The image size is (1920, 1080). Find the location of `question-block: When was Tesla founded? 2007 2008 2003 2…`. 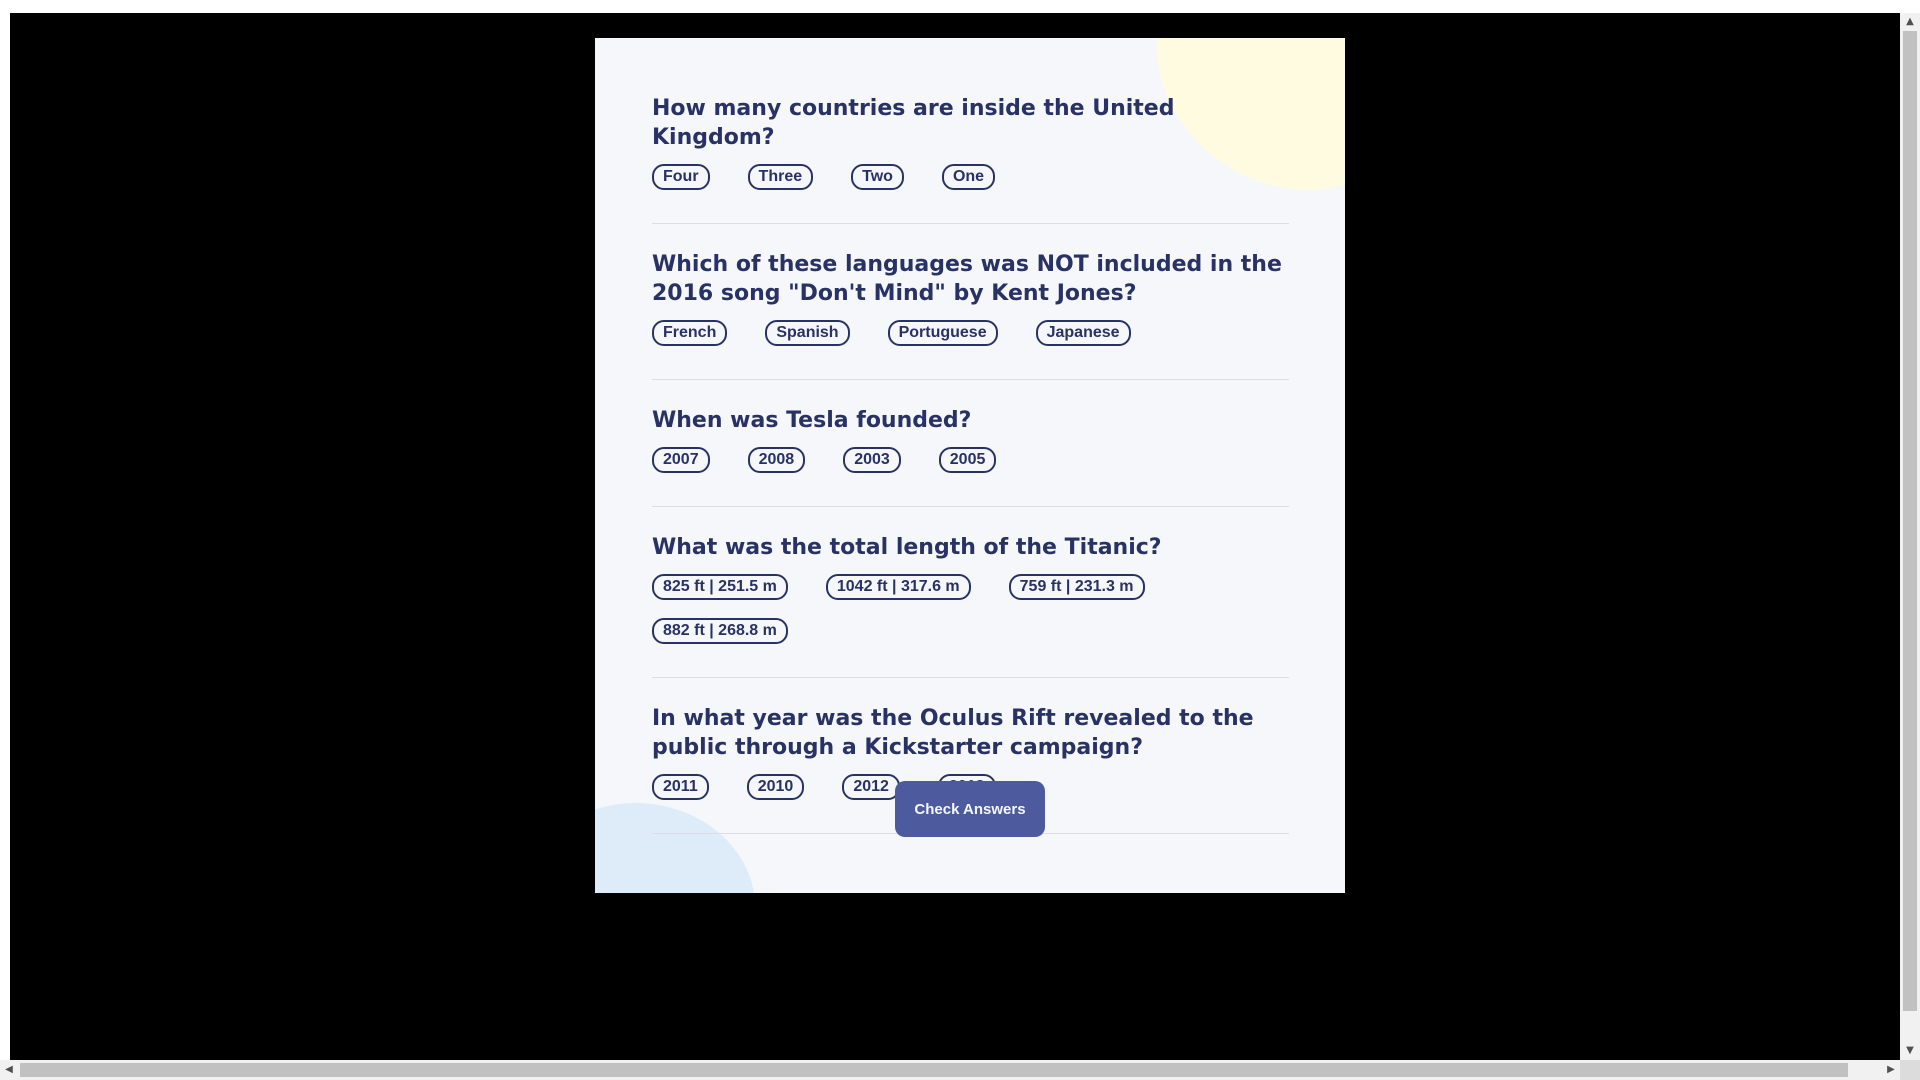

question-block: When was Tesla founded? 2007 2008 2003 2… is located at coordinates (970, 443).